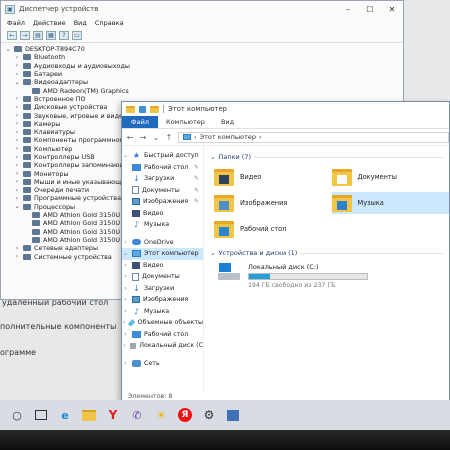 The width and height of the screenshot is (450, 450). What do you see at coordinates (143, 137) in the screenshot?
I see `forward-arrow-icon: →` at bounding box center [143, 137].